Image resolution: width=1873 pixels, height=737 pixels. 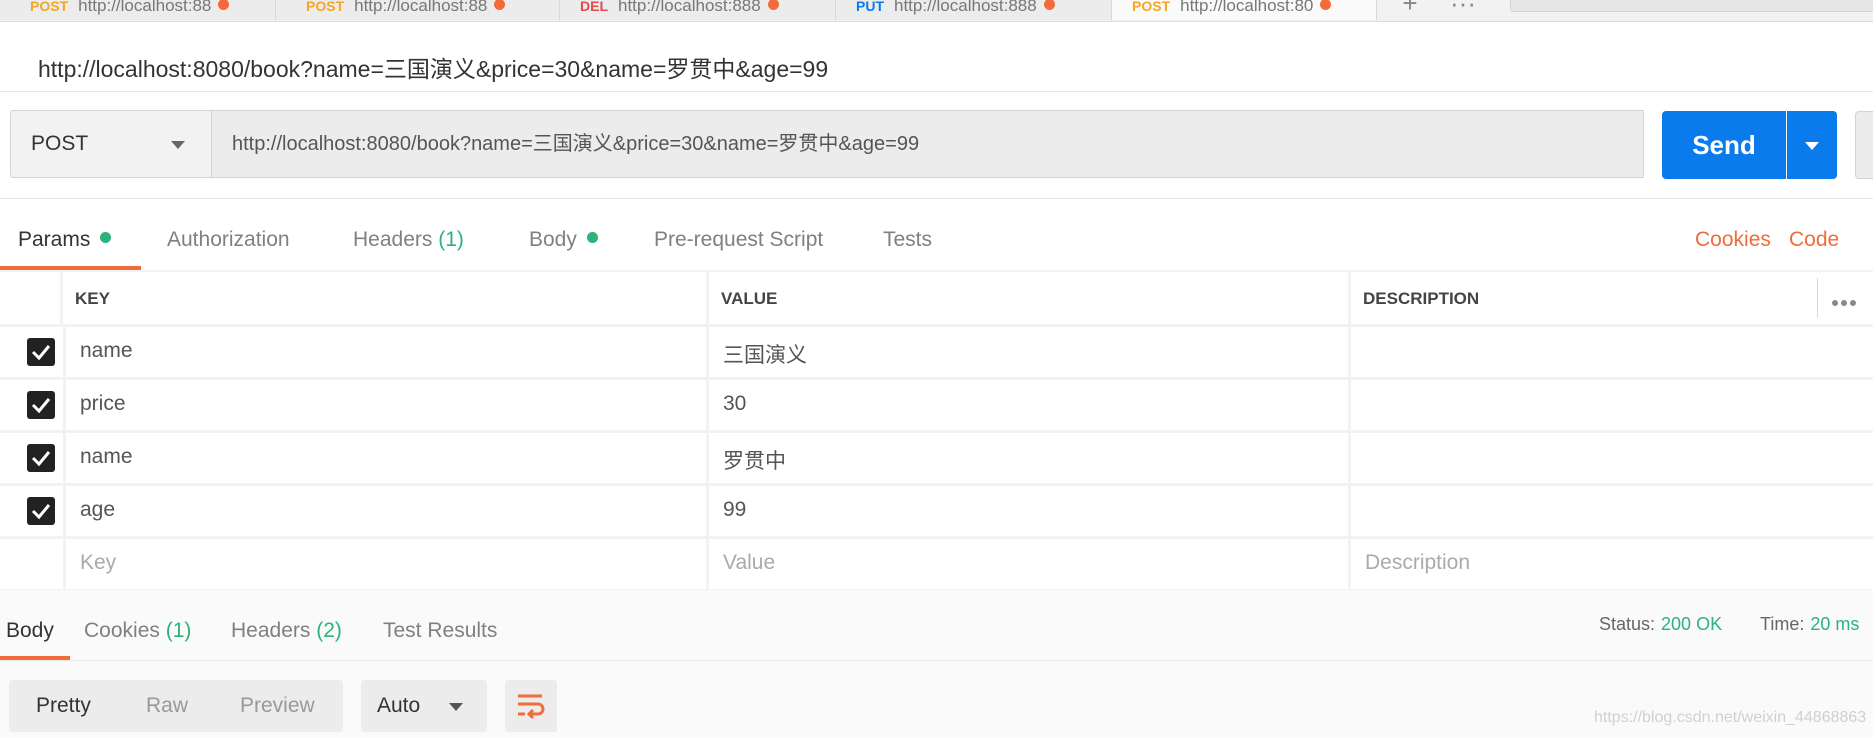 I want to click on response-tab-body: Body, so click(x=30, y=631).